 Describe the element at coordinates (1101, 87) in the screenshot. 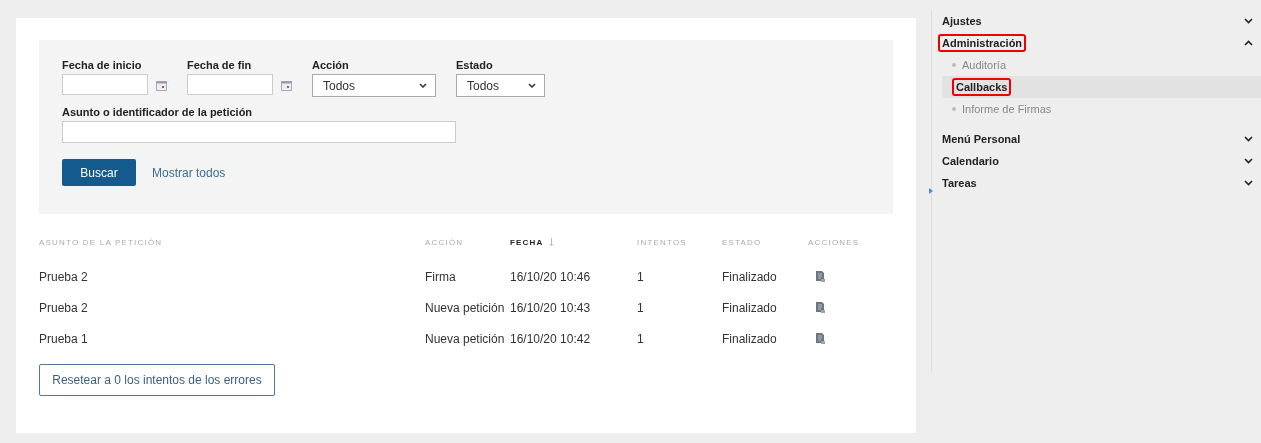

I see `submenu-item: Callbacks` at that location.